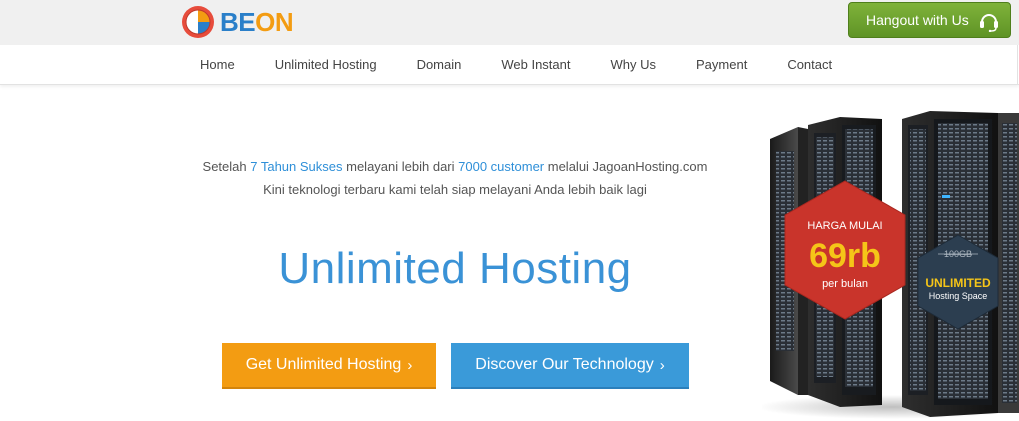 Image resolution: width=1019 pixels, height=421 pixels. I want to click on get-unlimited-hosting-label: Get Unlimited Hosting, so click(323, 364).